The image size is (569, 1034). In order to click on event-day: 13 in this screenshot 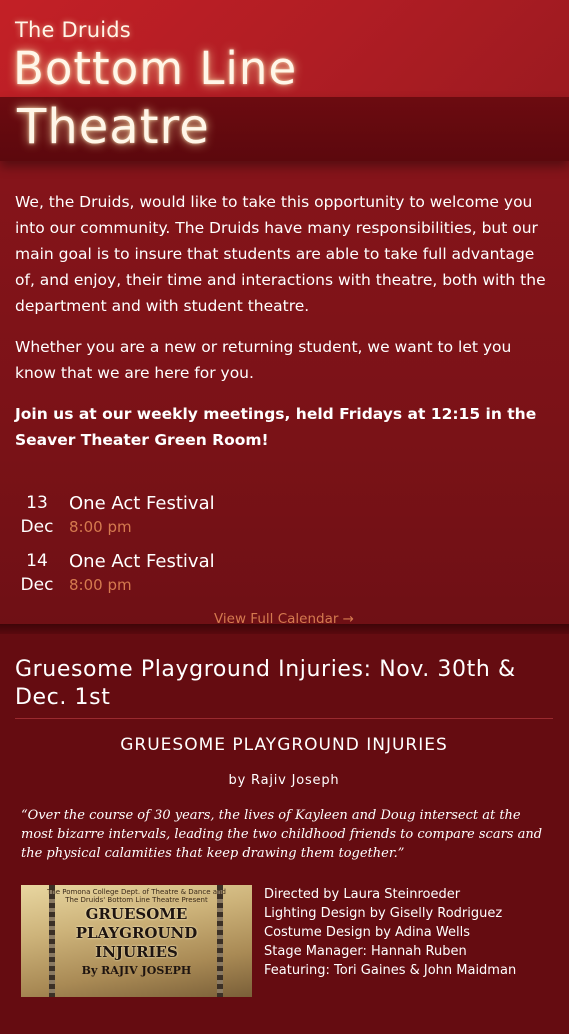, I will do `click(37, 503)`.